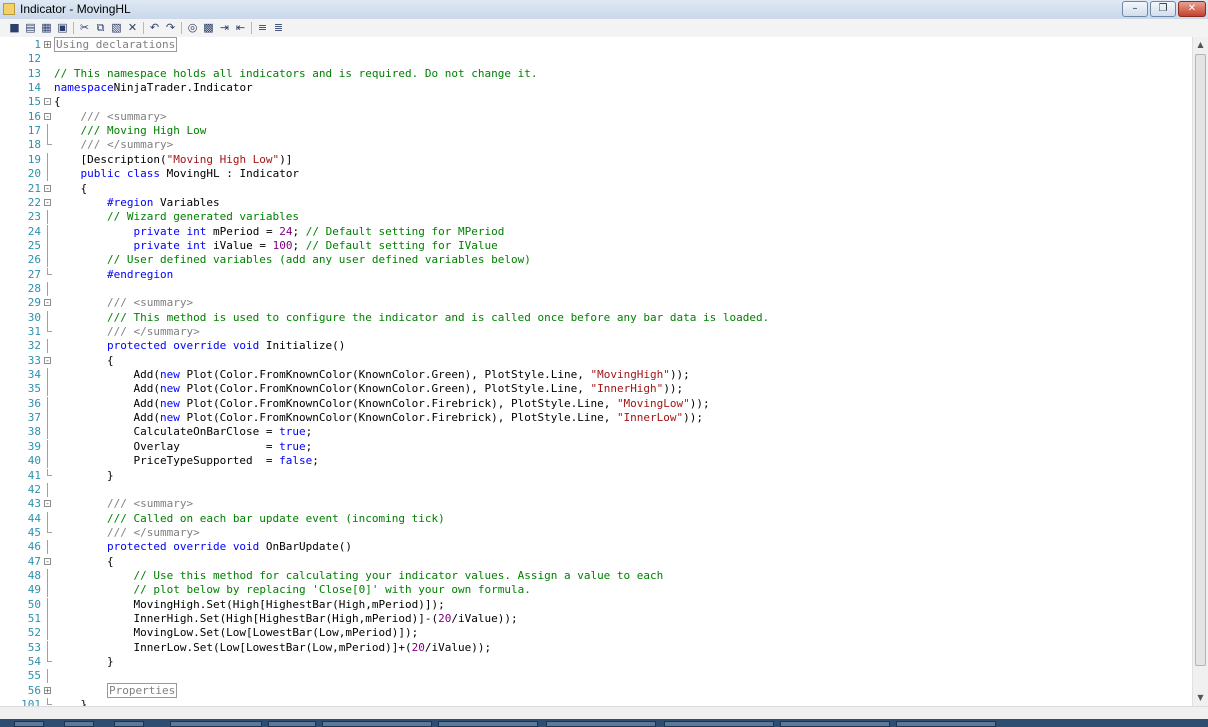 The image size is (1208, 727). I want to click on copy-icon: ⧉, so click(100, 27).